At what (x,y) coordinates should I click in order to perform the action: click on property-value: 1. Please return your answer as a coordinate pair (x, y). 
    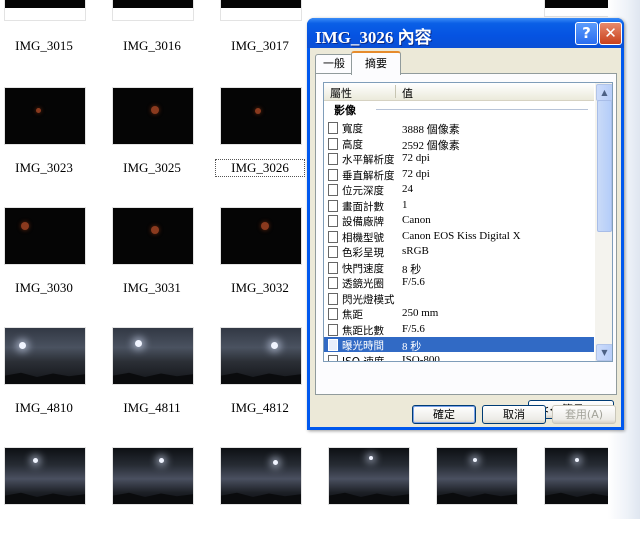
    Looking at the image, I should click on (405, 204).